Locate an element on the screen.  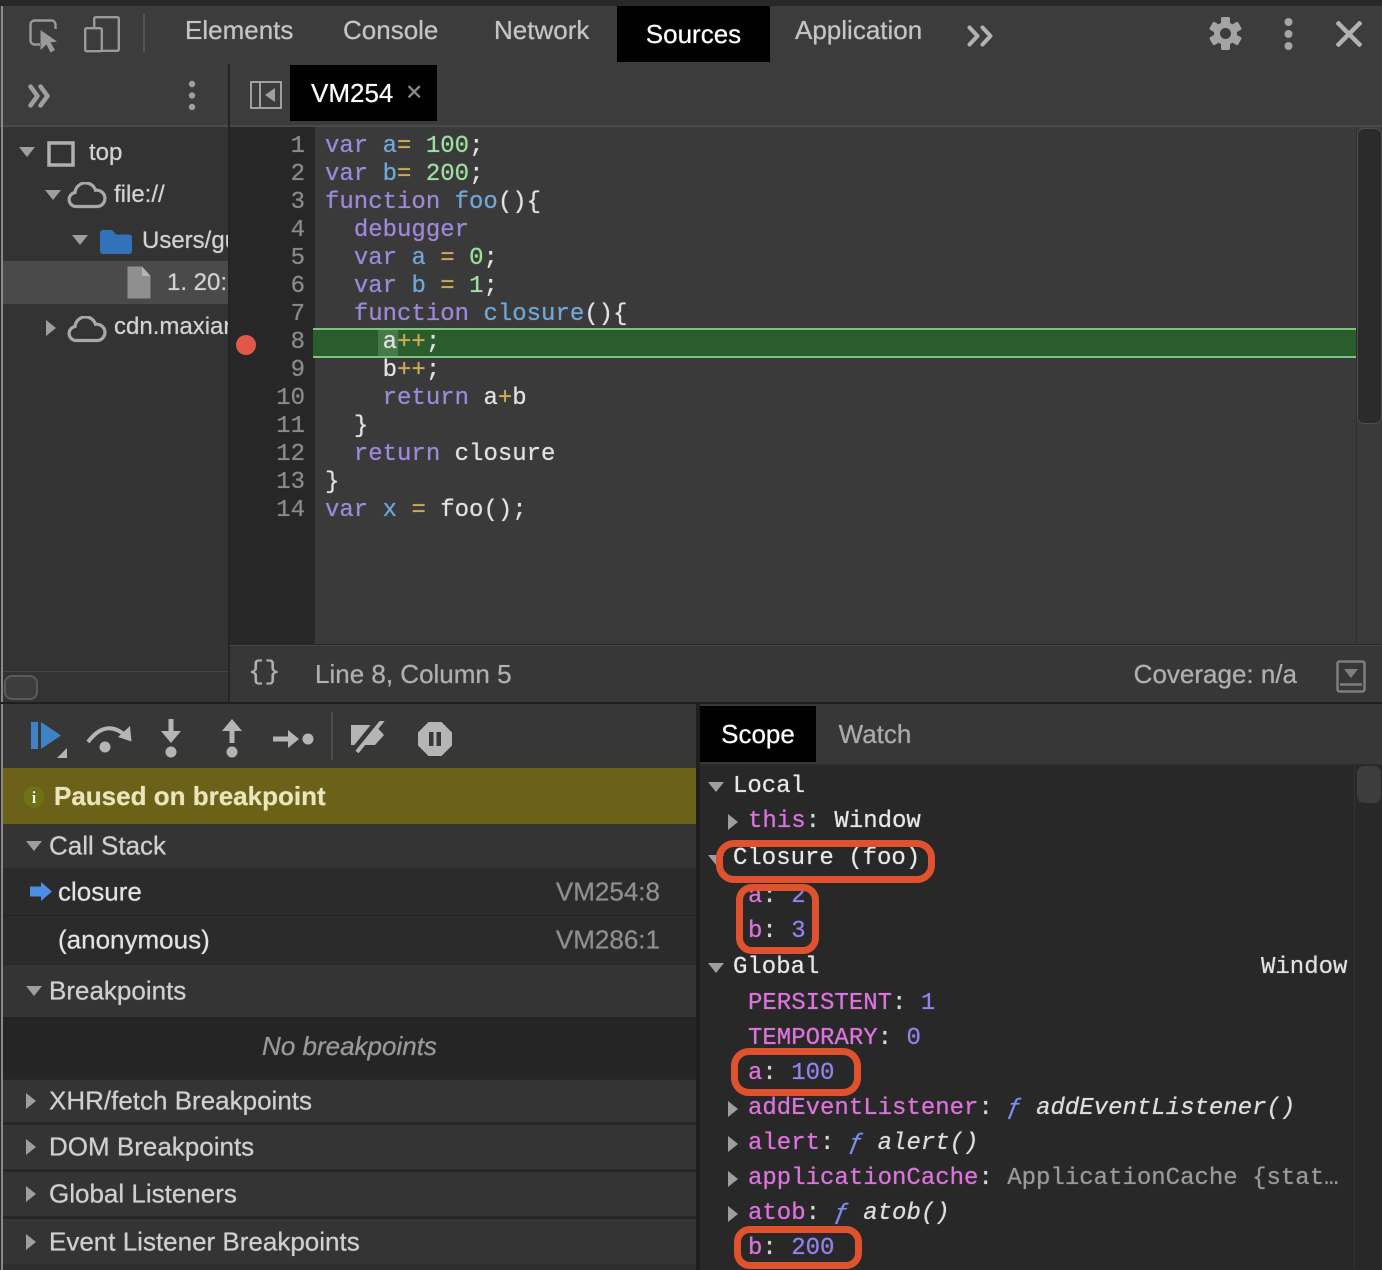
svg-text: i is located at coordinates (34, 797).